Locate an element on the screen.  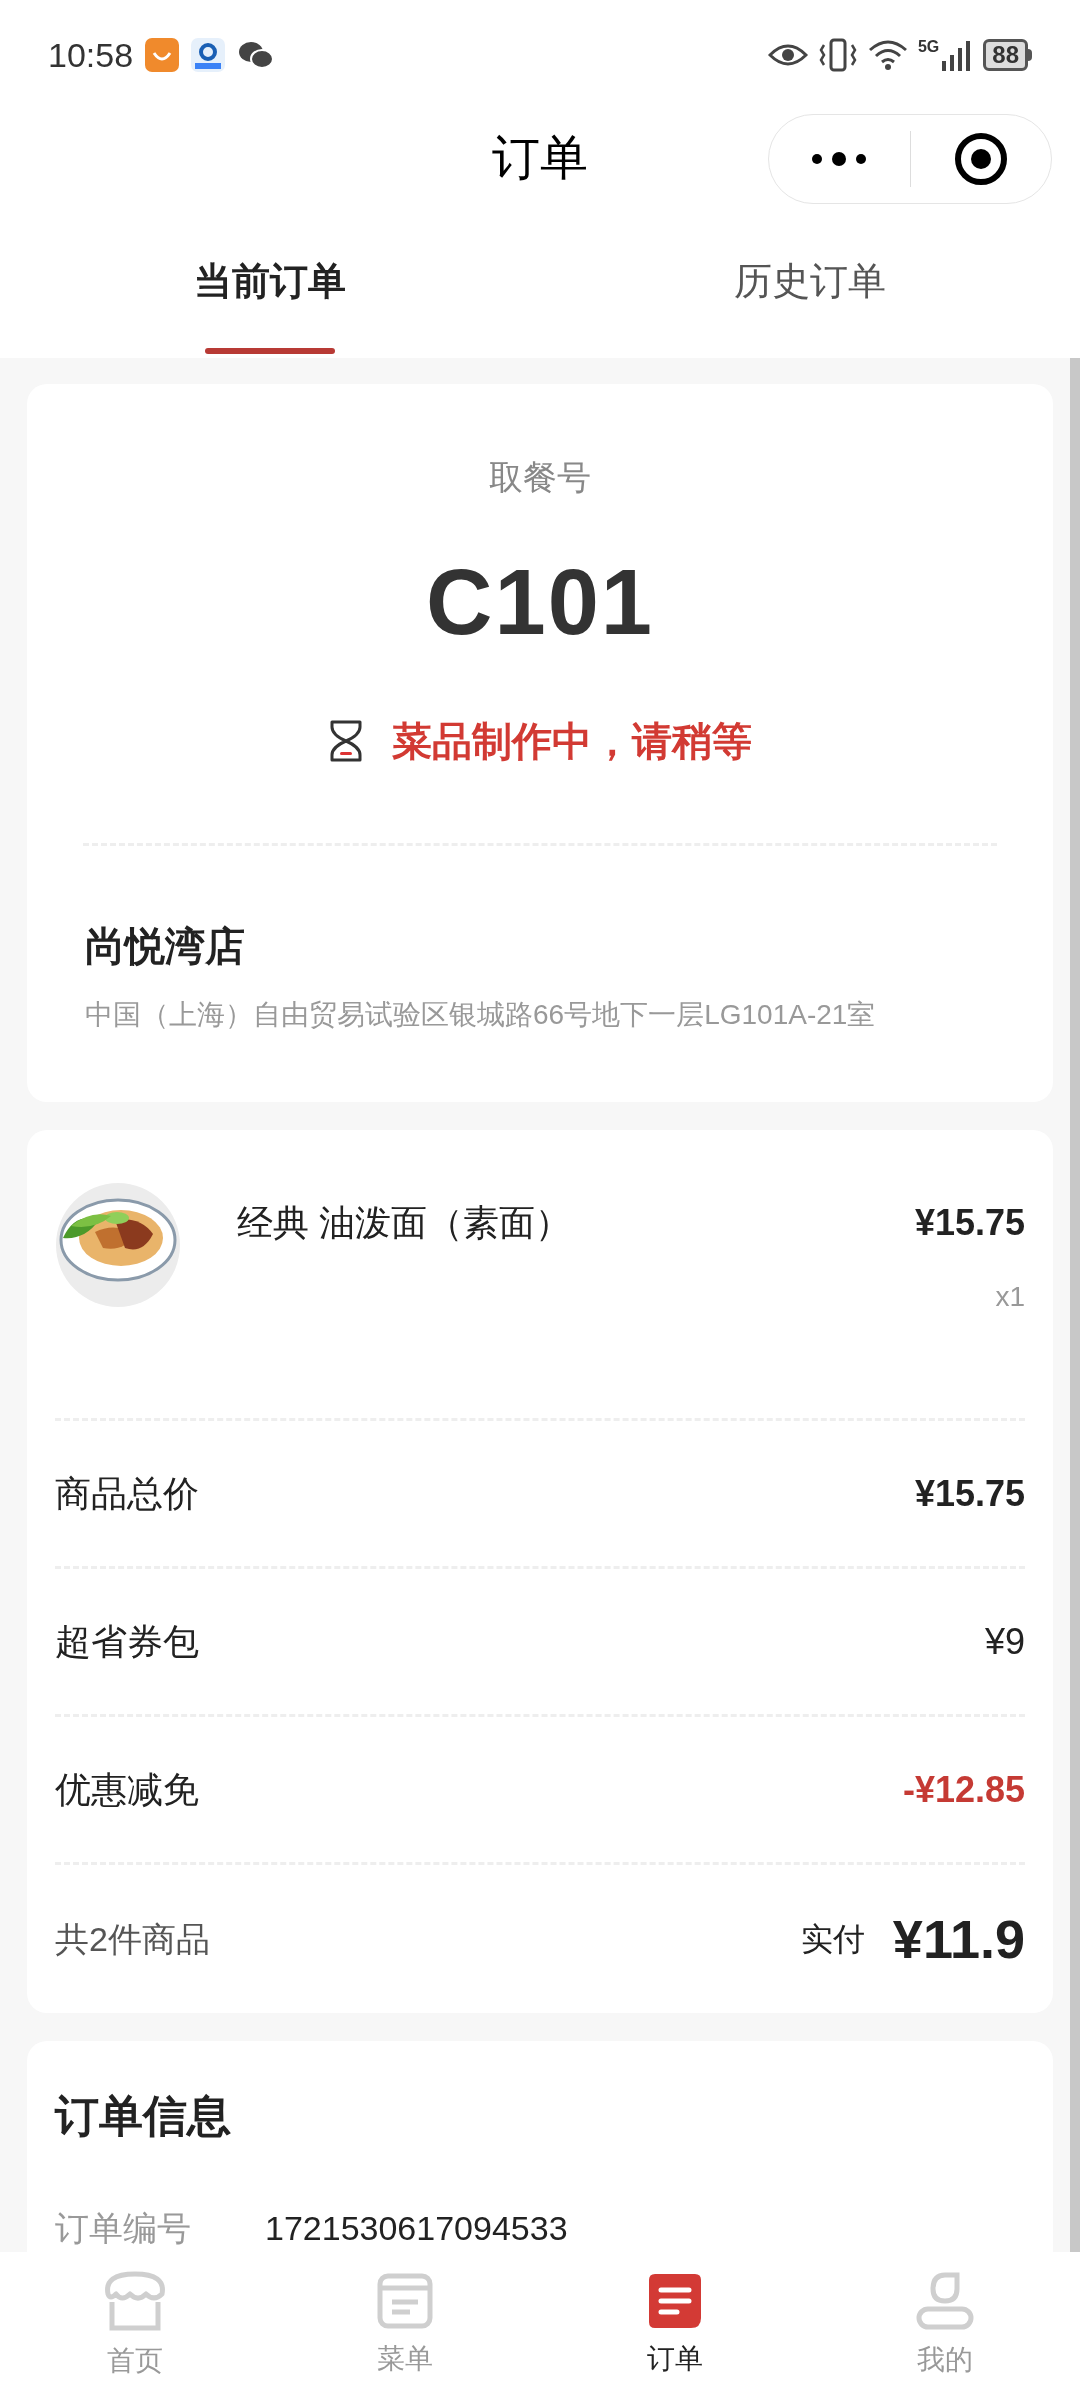
summary-label: 超省券包 is located at coordinates (127, 1641).